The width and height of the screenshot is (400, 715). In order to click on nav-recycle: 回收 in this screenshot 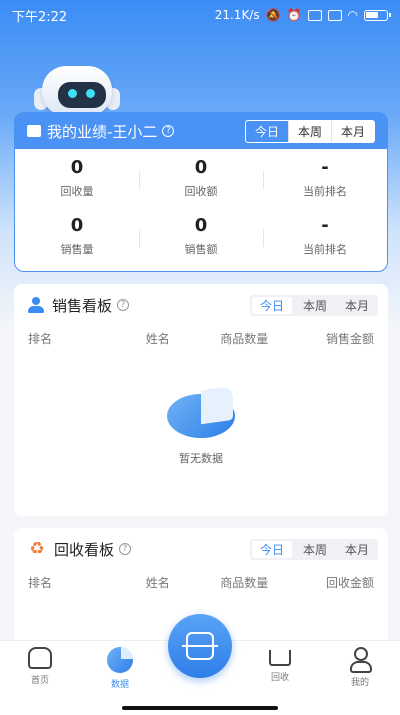, I will do `click(280, 665)`.